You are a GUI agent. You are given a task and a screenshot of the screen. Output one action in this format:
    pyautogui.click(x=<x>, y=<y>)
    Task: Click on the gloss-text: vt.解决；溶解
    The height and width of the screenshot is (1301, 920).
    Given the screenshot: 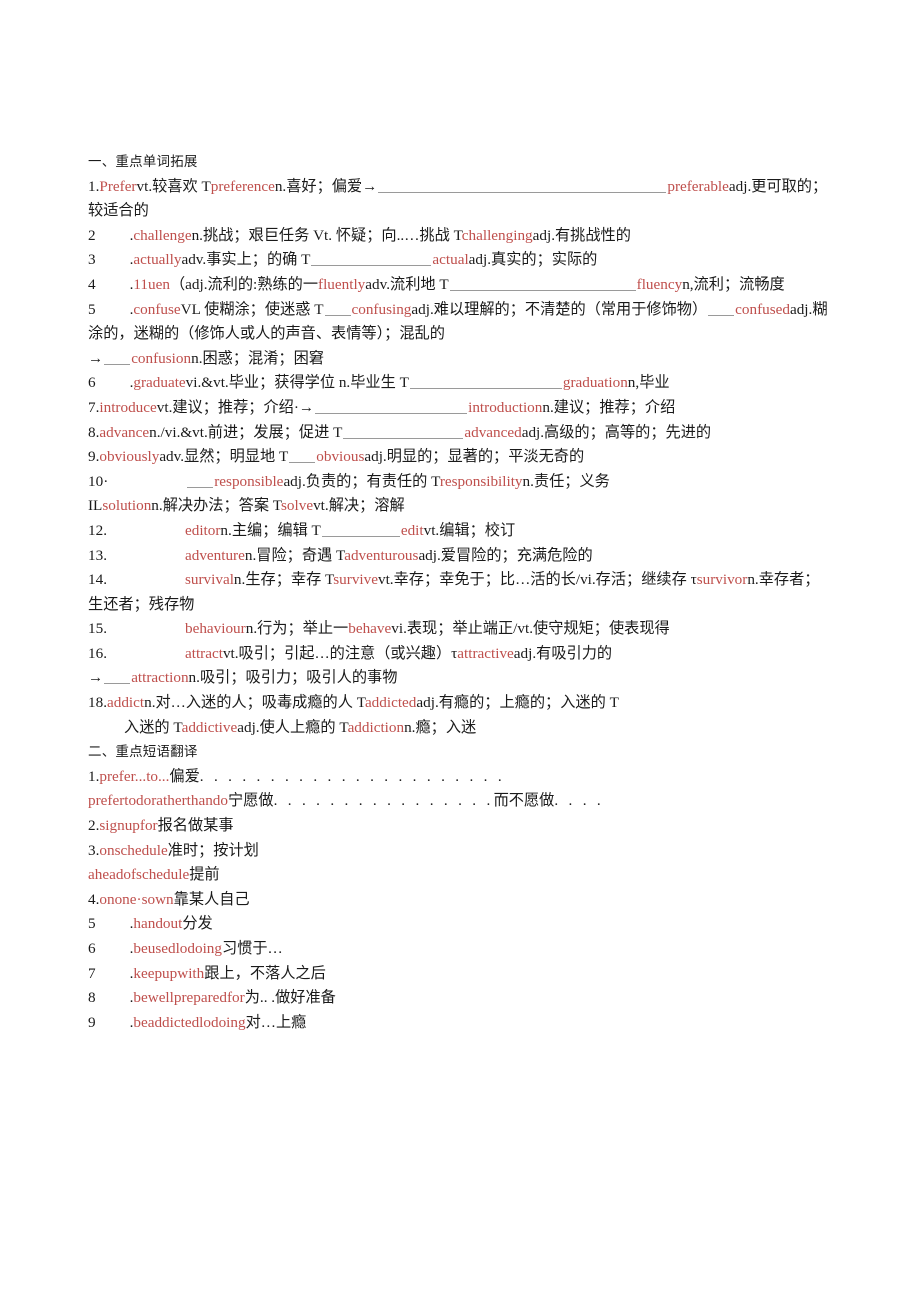 What is the action you would take?
    pyautogui.click(x=359, y=506)
    